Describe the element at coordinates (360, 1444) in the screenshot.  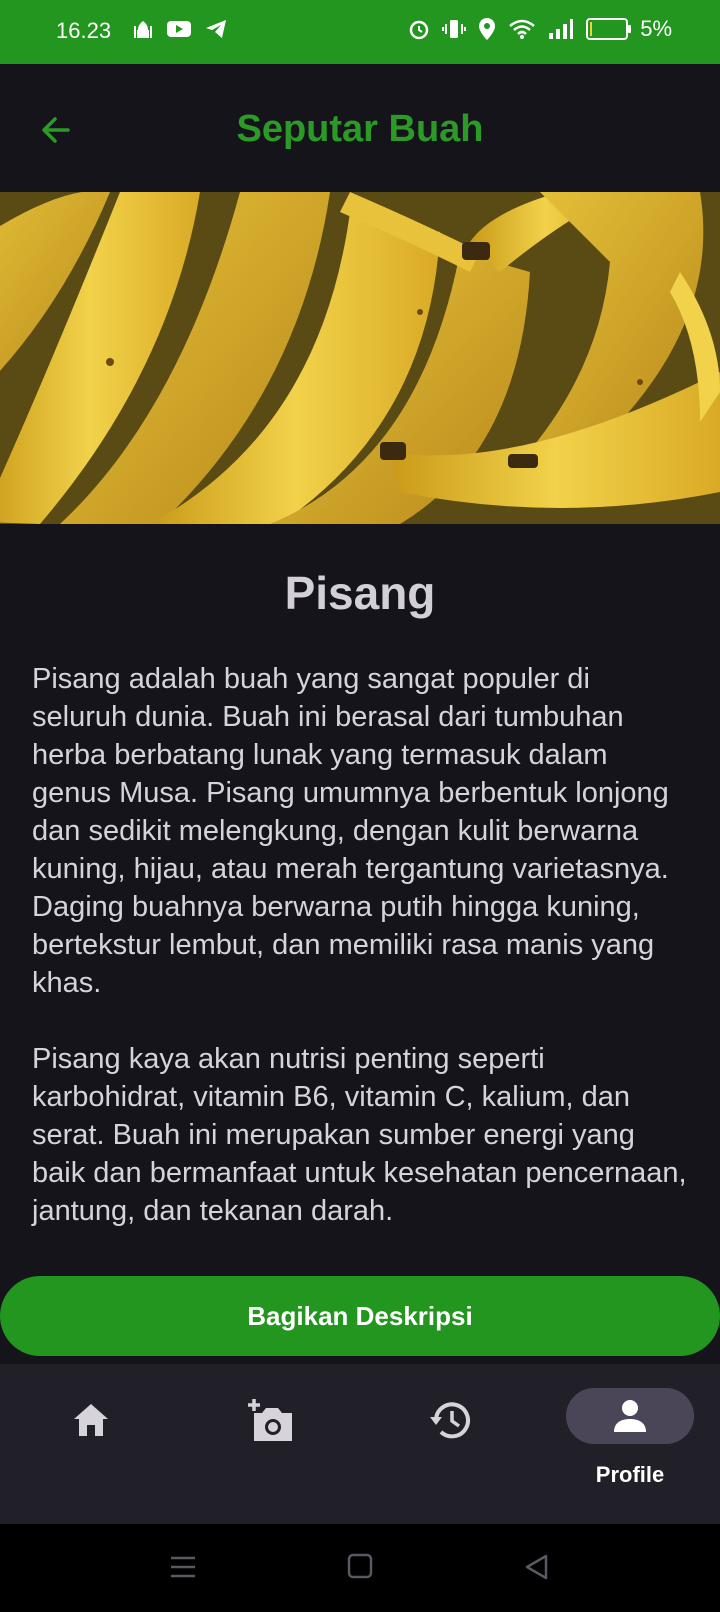
I see `bottom-navigation: Profile` at that location.